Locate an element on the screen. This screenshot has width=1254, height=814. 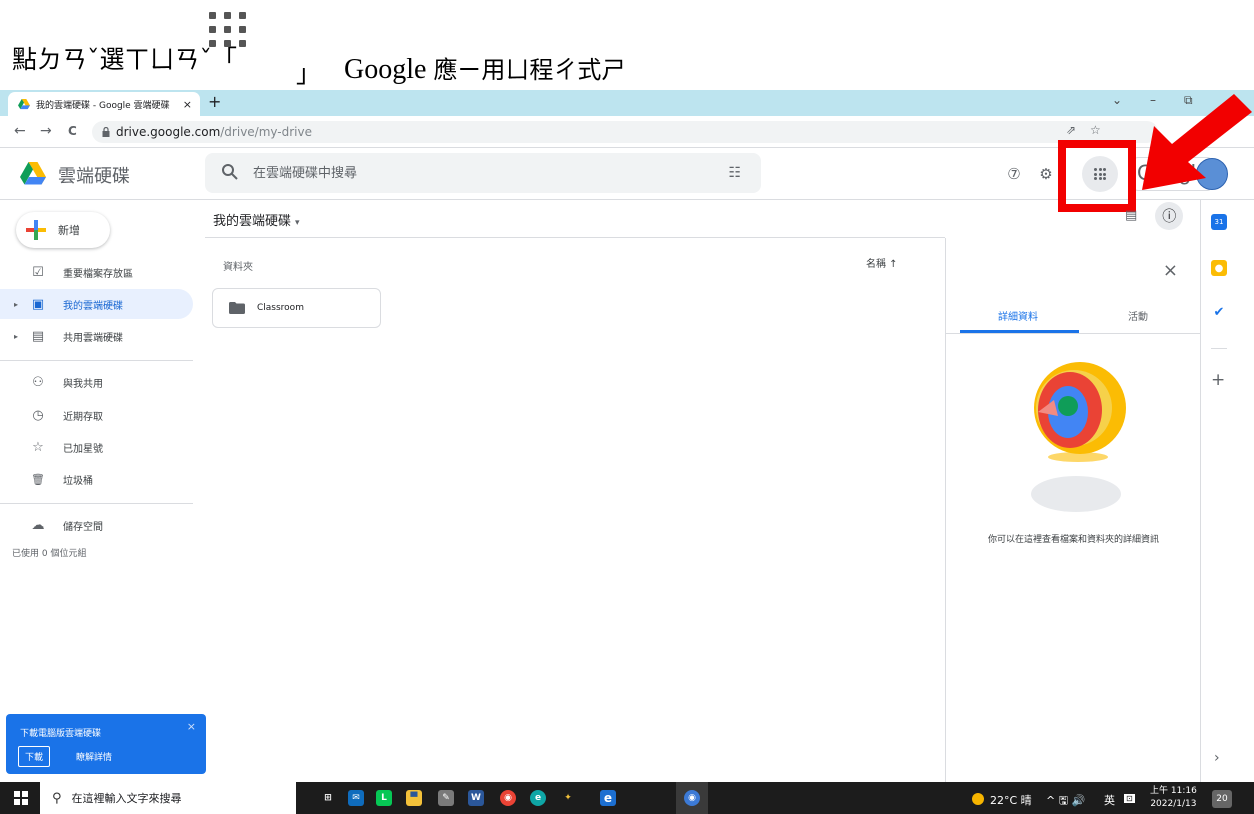
illustration-shadow is located at coordinates (1076, 494).